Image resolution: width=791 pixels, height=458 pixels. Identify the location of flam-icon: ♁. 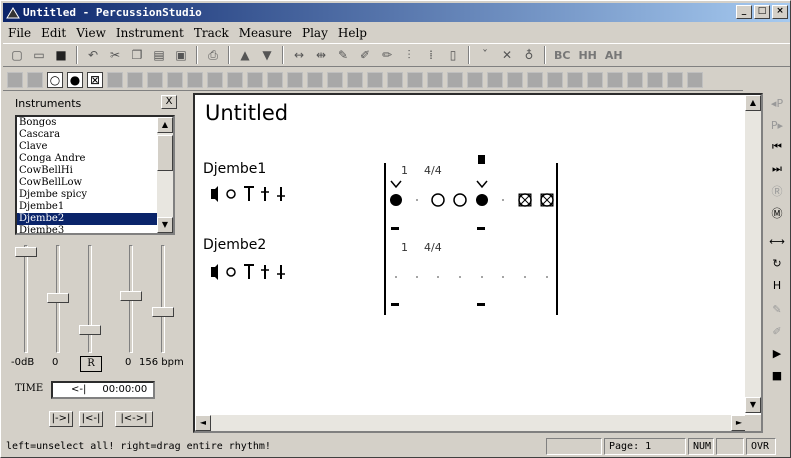
(529, 55).